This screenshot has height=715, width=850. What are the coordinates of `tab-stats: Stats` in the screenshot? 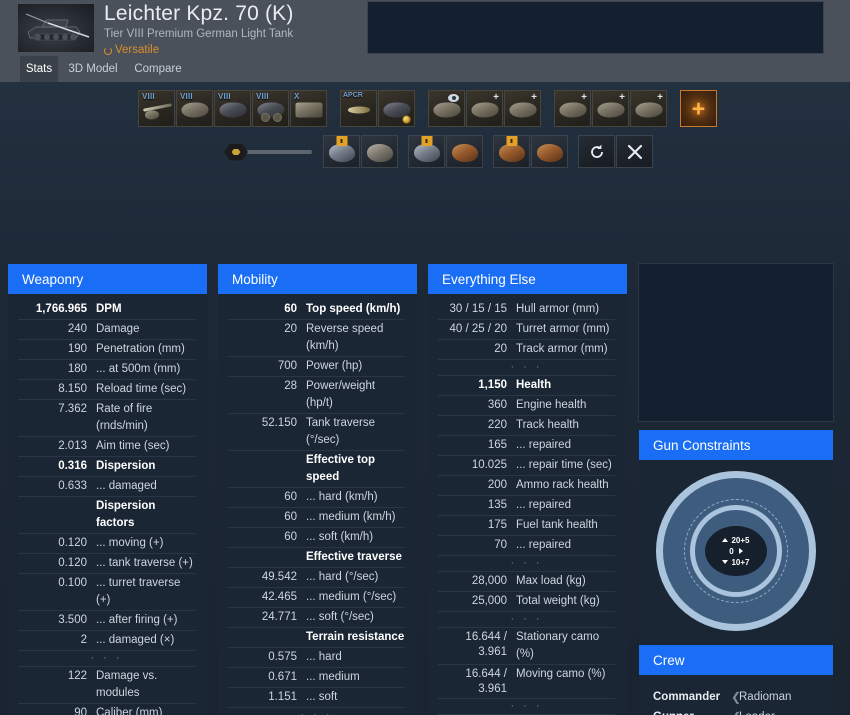 It's located at (39, 69).